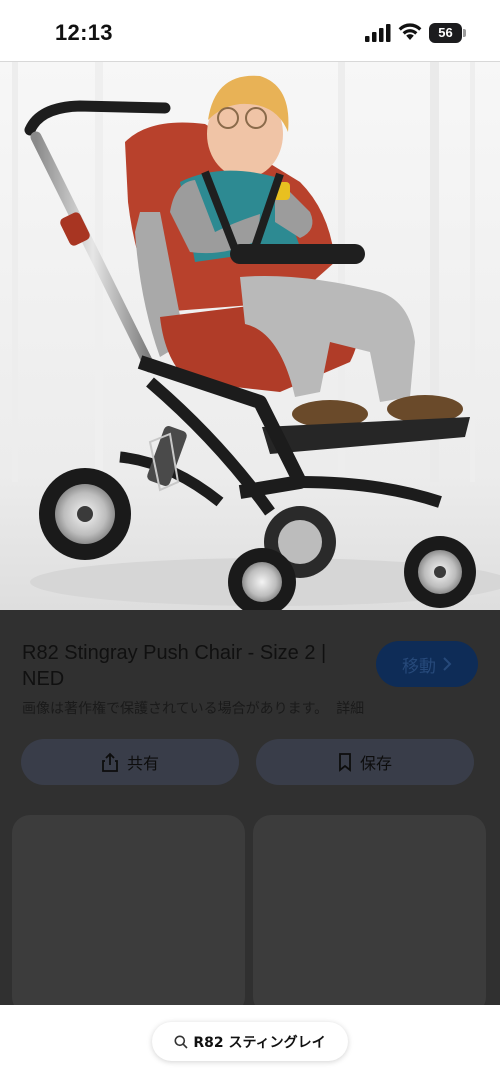  I want to click on battery-icon: 56, so click(447, 33).